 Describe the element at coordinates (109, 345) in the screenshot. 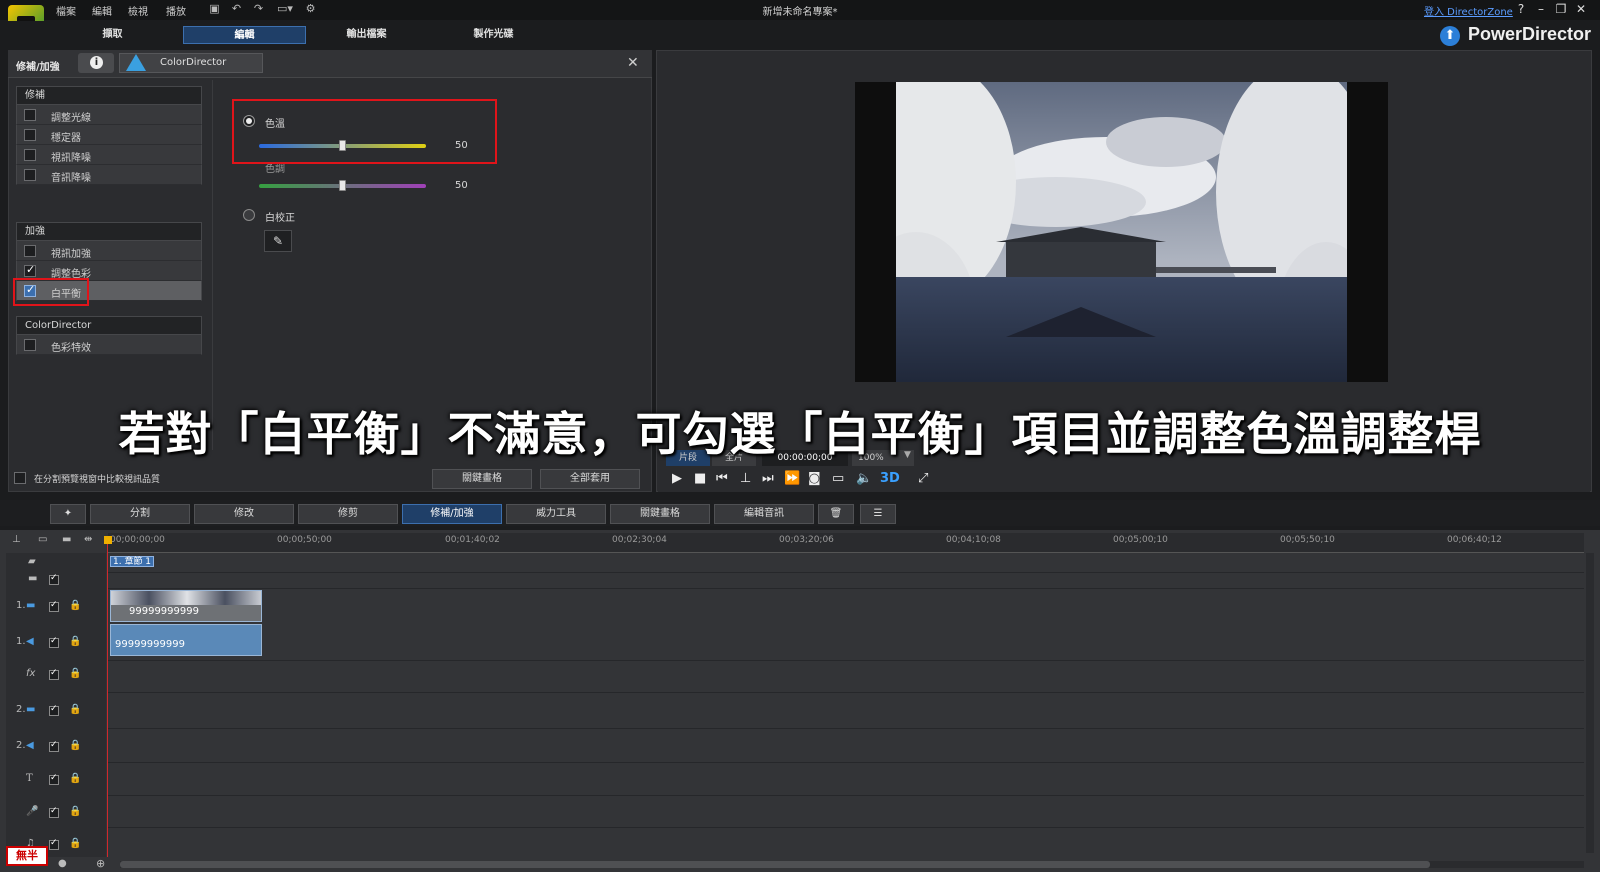

I see `option-color-effects: 色彩特效` at that location.